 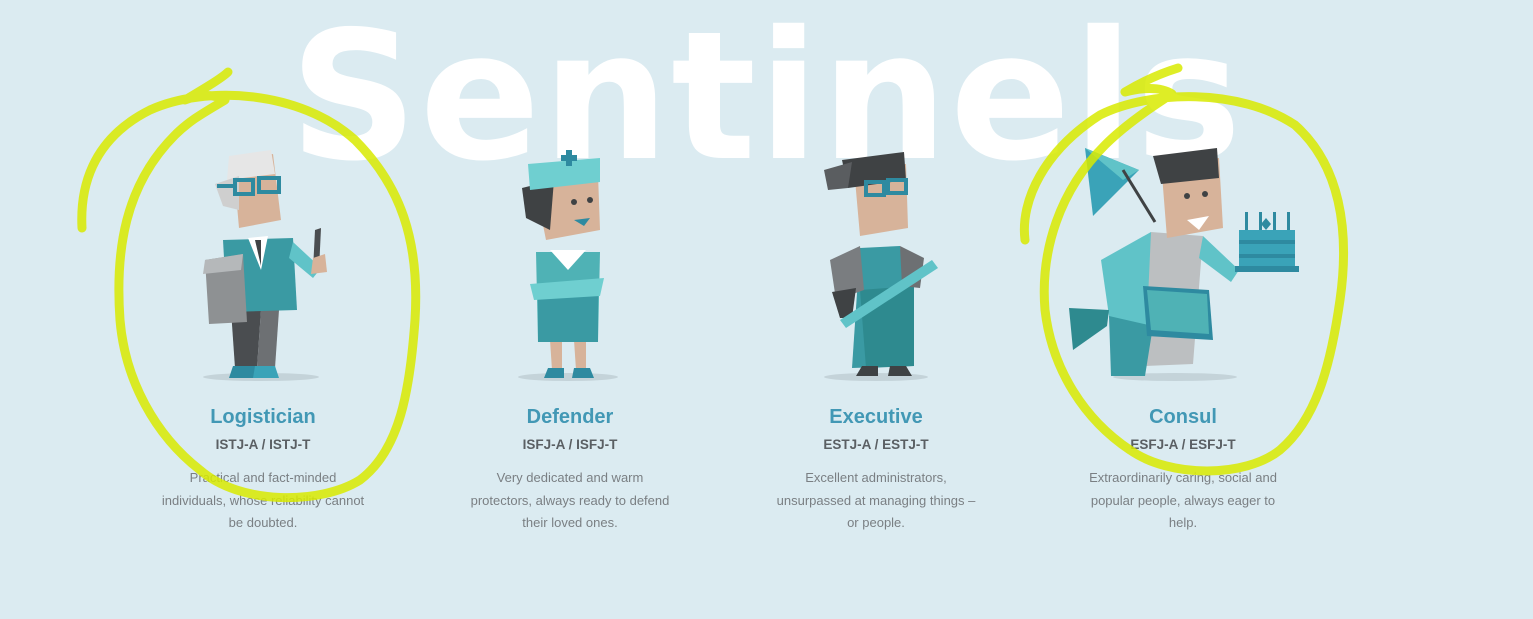 What do you see at coordinates (876, 417) in the screenshot?
I see `personality-name: Executive` at bounding box center [876, 417].